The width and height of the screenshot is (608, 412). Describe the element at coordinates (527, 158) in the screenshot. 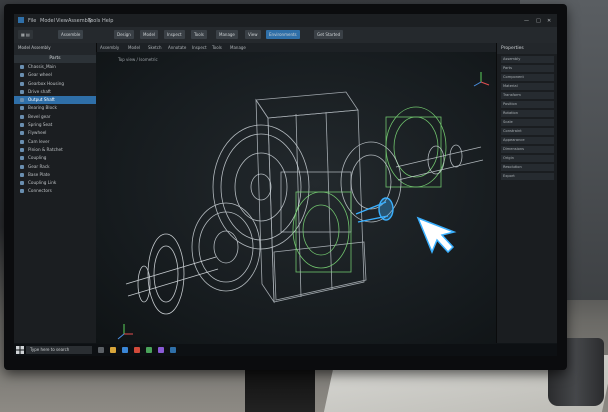

I see `property-row: Origin` at that location.